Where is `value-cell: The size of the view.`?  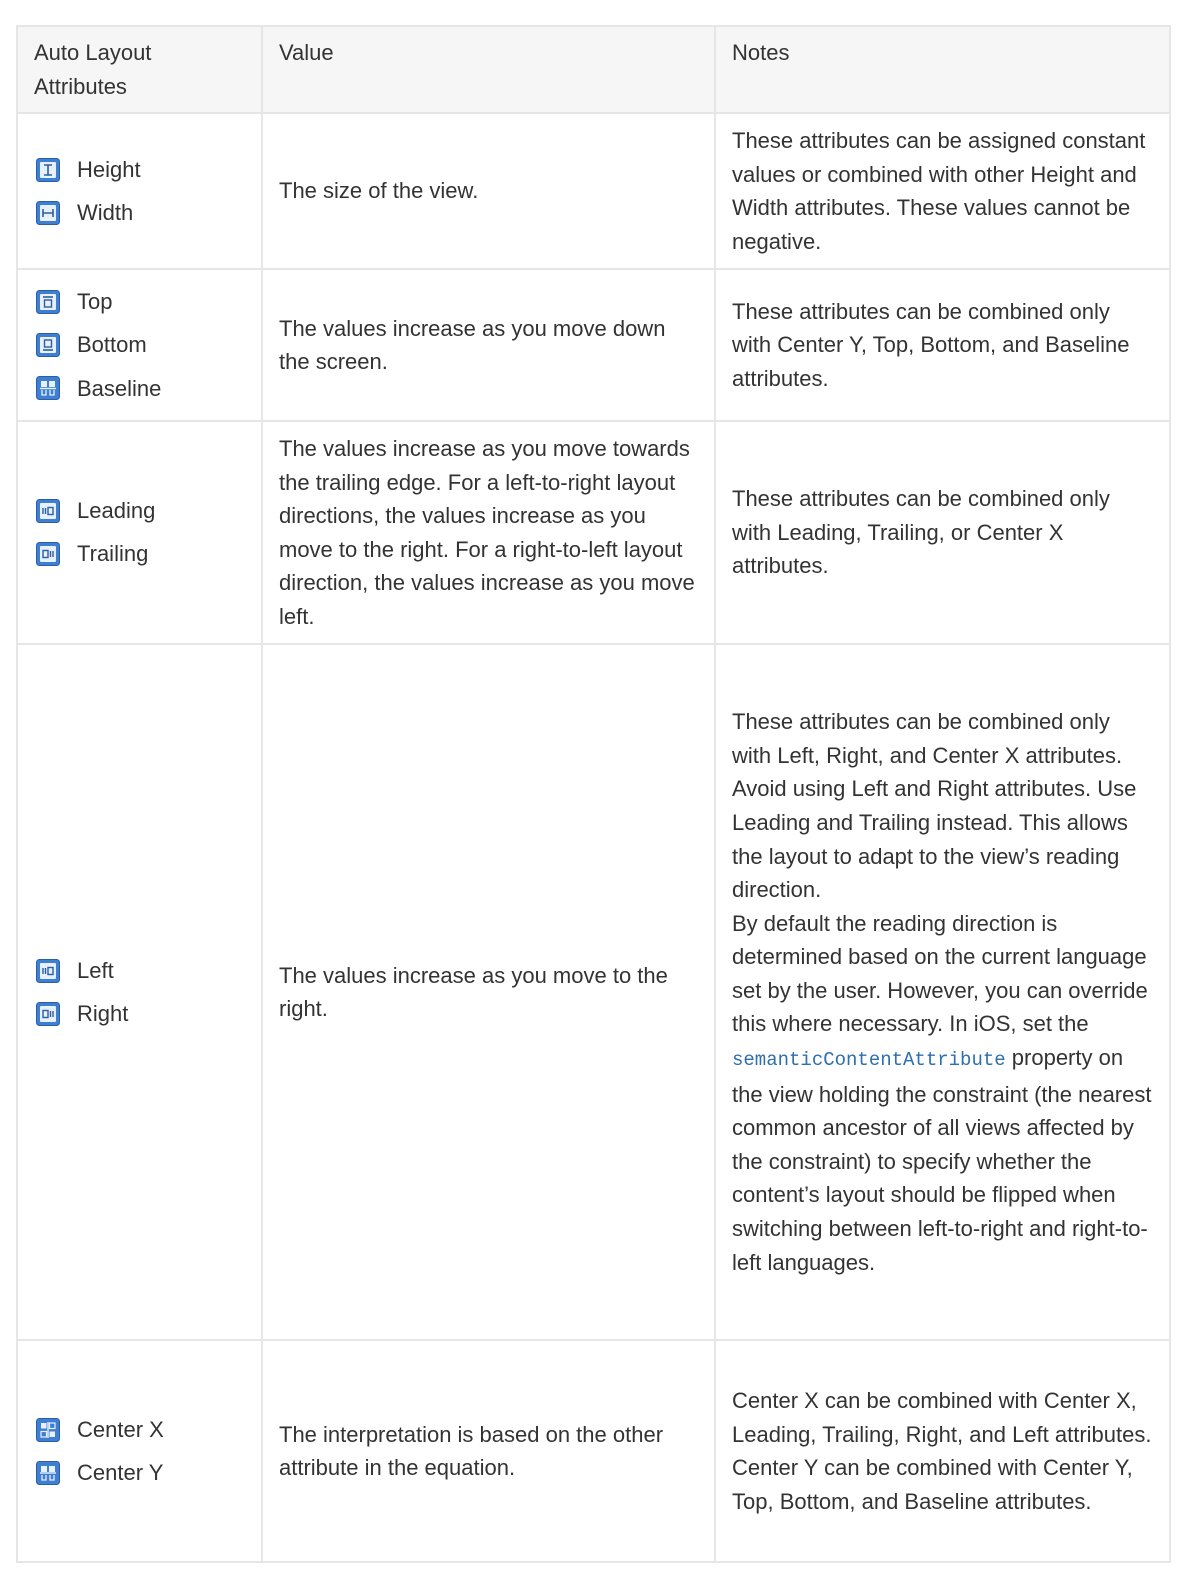 value-cell: The size of the view. is located at coordinates (488, 191).